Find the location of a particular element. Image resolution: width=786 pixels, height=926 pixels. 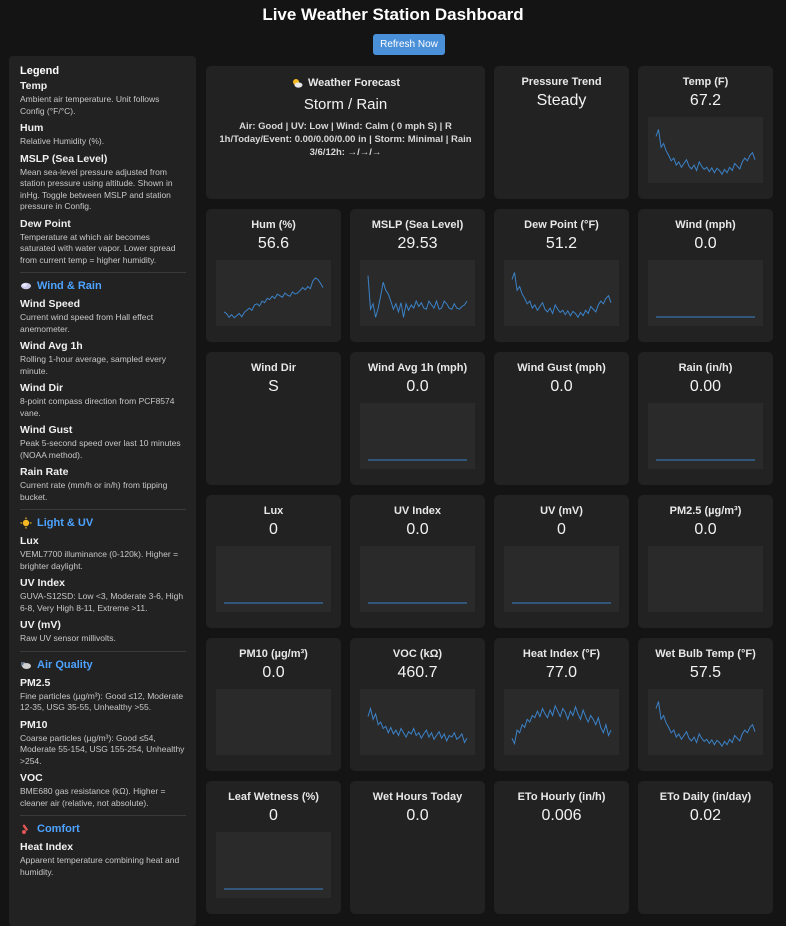

card-value: S is located at coordinates (273, 386).